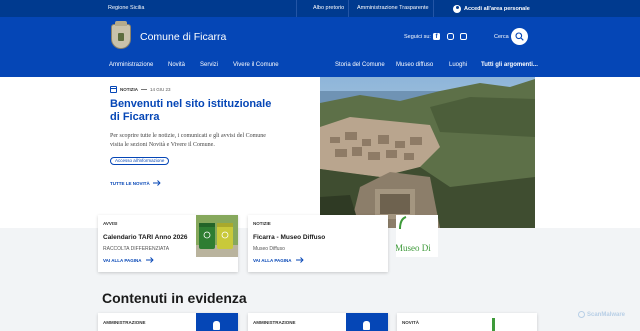  What do you see at coordinates (176, 65) in the screenshot?
I see `nav-novita: Novità` at bounding box center [176, 65].